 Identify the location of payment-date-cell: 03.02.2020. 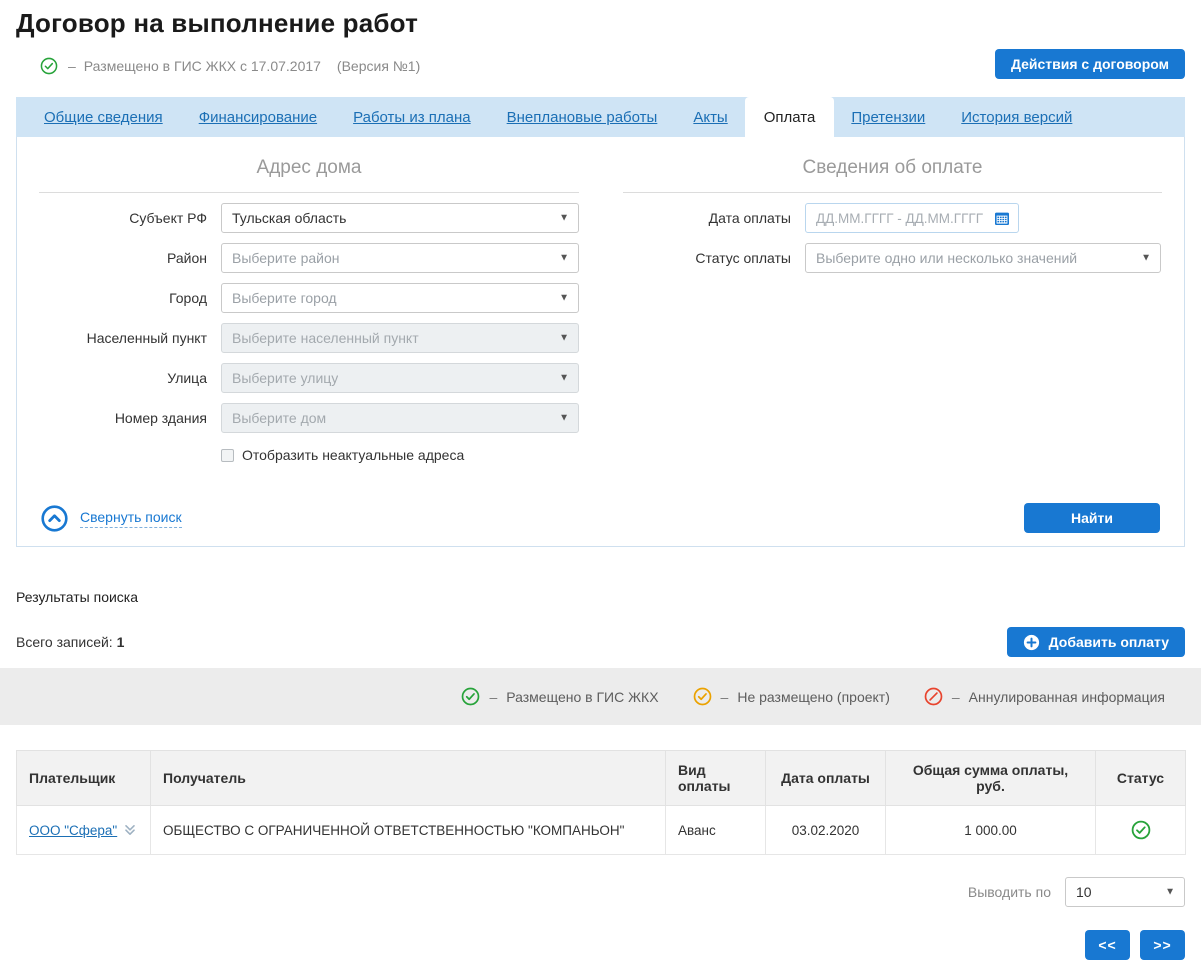
(825, 830).